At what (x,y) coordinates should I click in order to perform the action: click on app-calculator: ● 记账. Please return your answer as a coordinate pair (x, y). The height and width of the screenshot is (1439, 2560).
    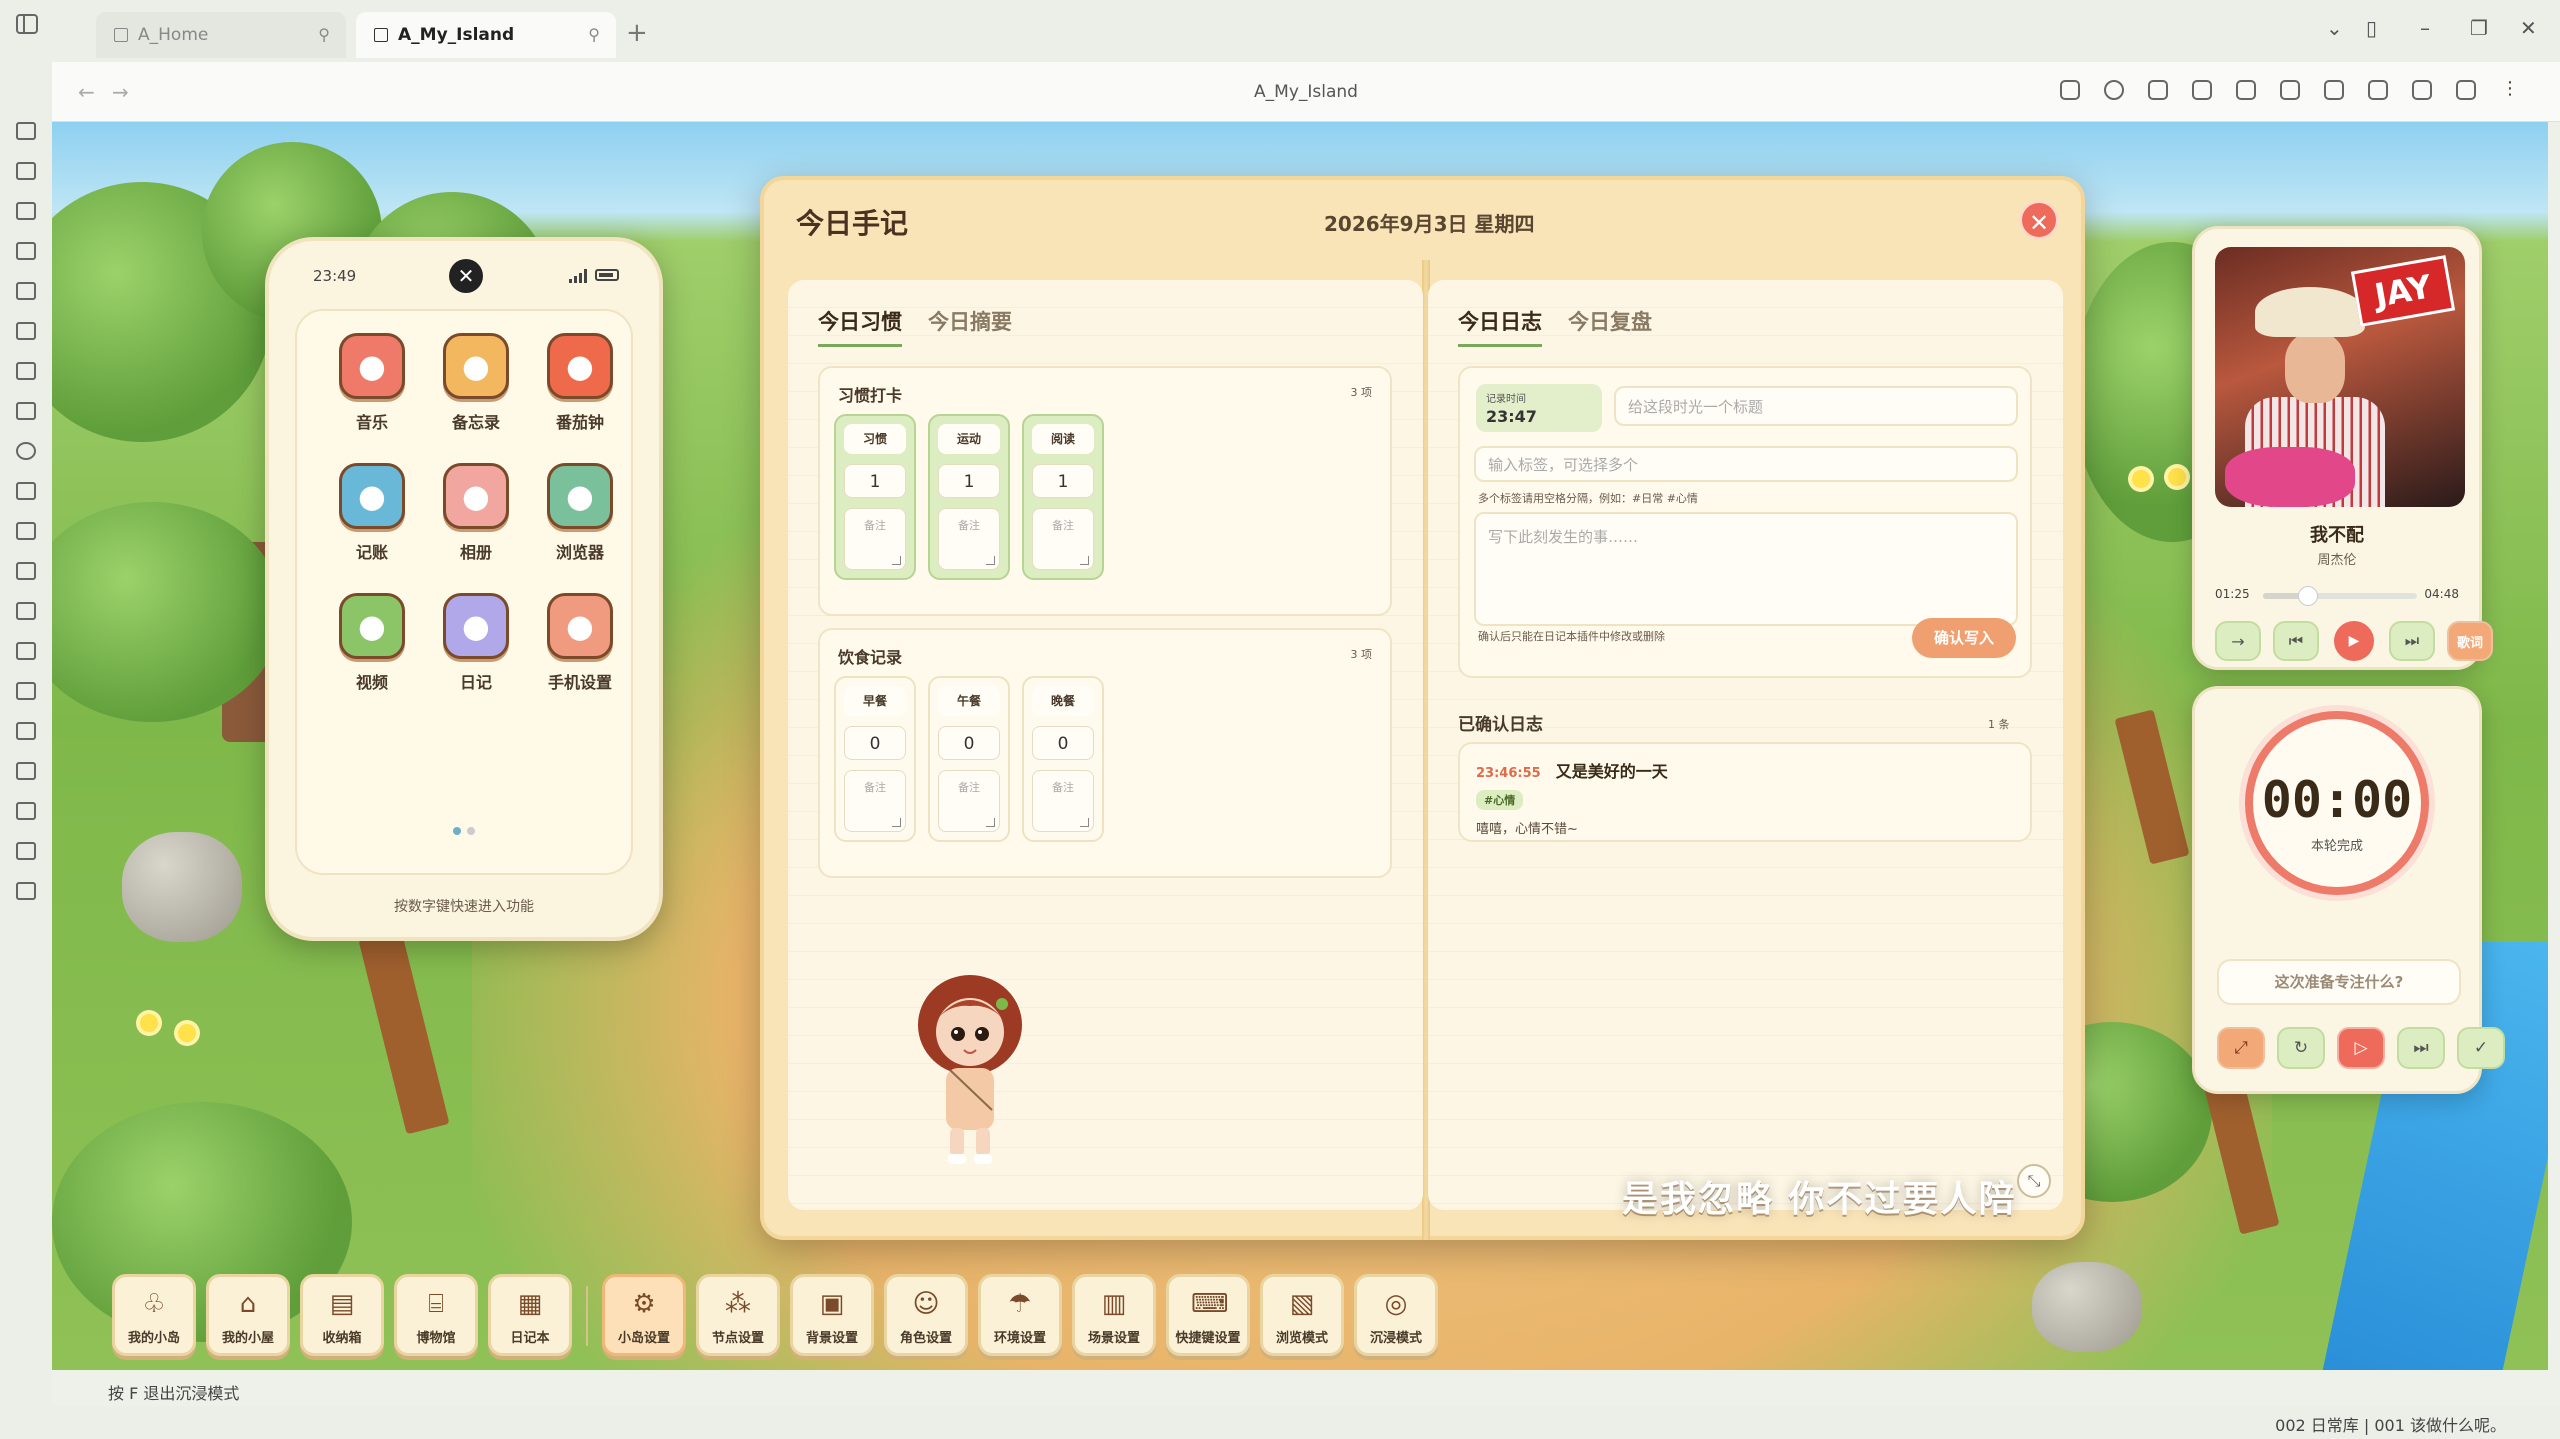
    Looking at the image, I should click on (372, 513).